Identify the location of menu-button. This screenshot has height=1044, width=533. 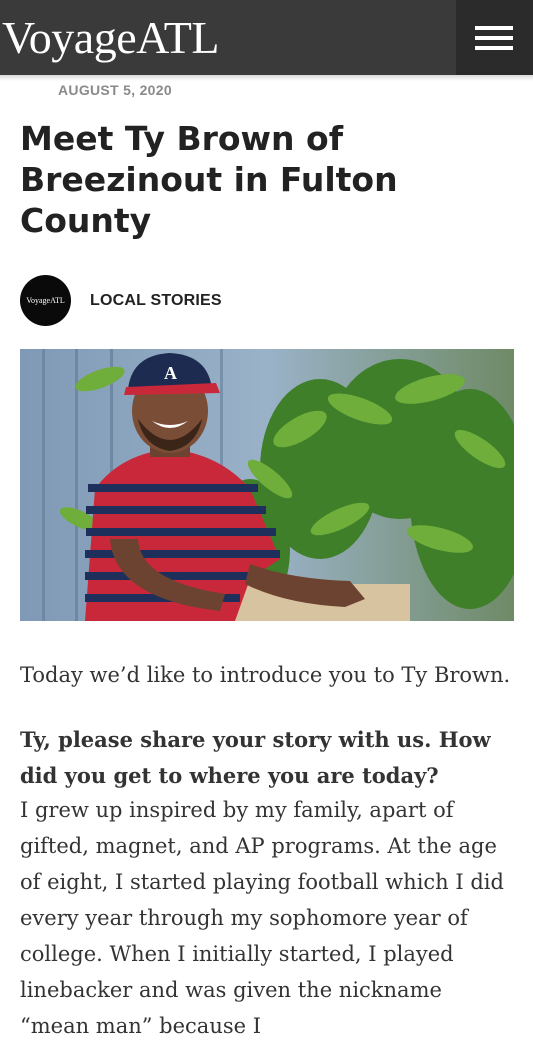
(494, 37).